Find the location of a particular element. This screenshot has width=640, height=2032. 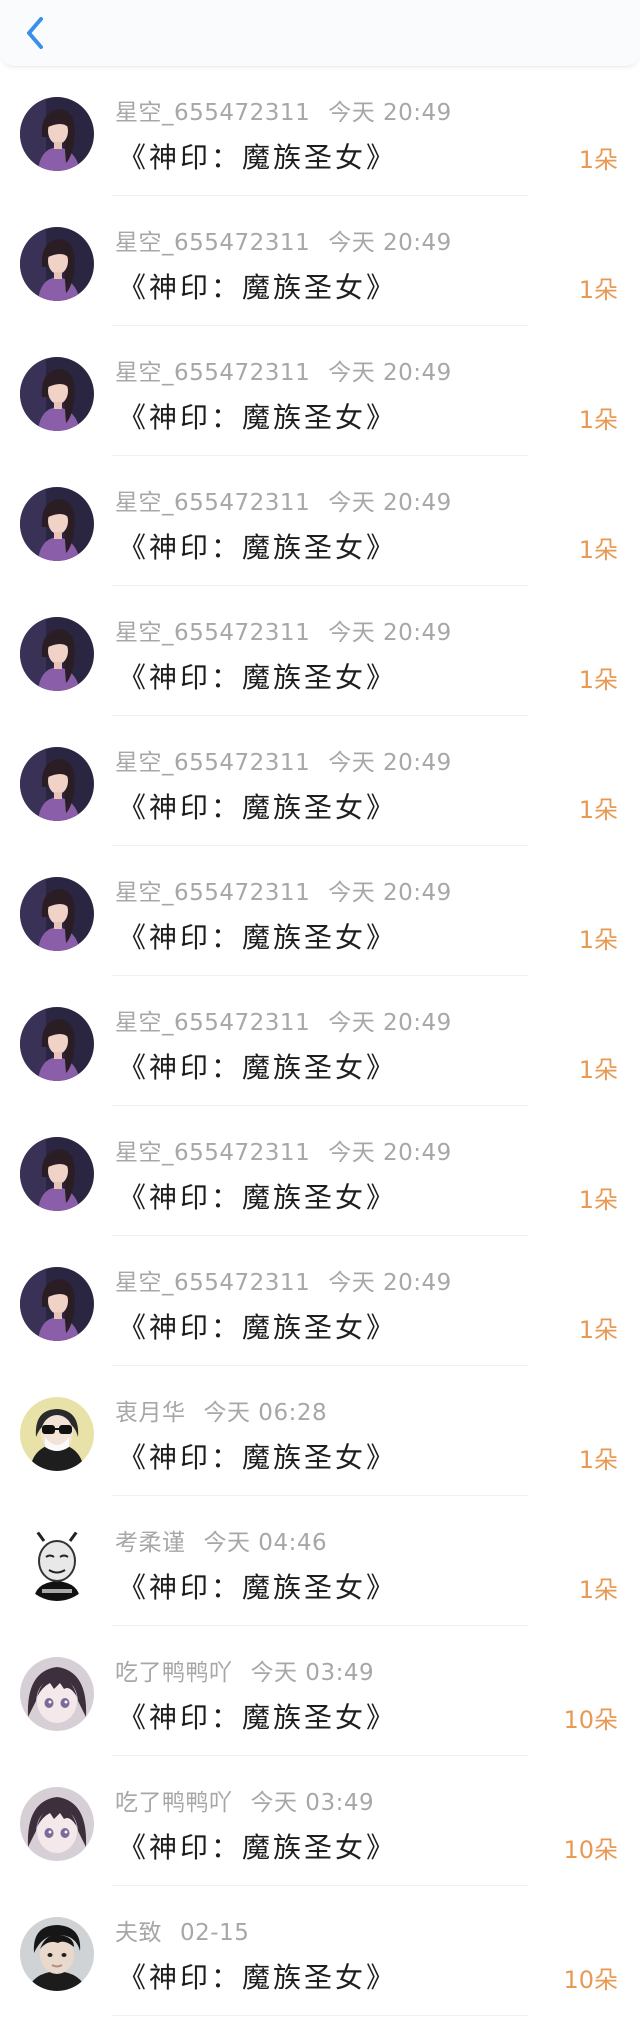

send-time: 02-15 is located at coordinates (215, 1933).